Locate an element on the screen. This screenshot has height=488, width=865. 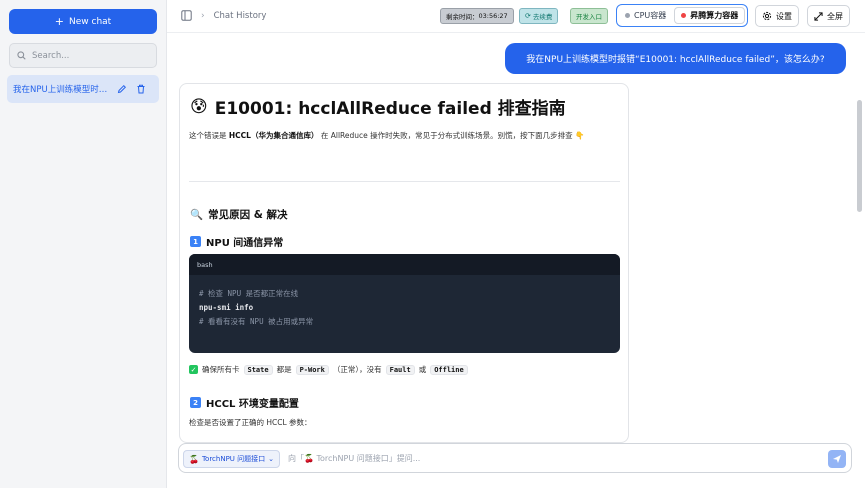
subsection-heading-2: 2 HCCL 环境变量配置 is located at coordinates (244, 402).